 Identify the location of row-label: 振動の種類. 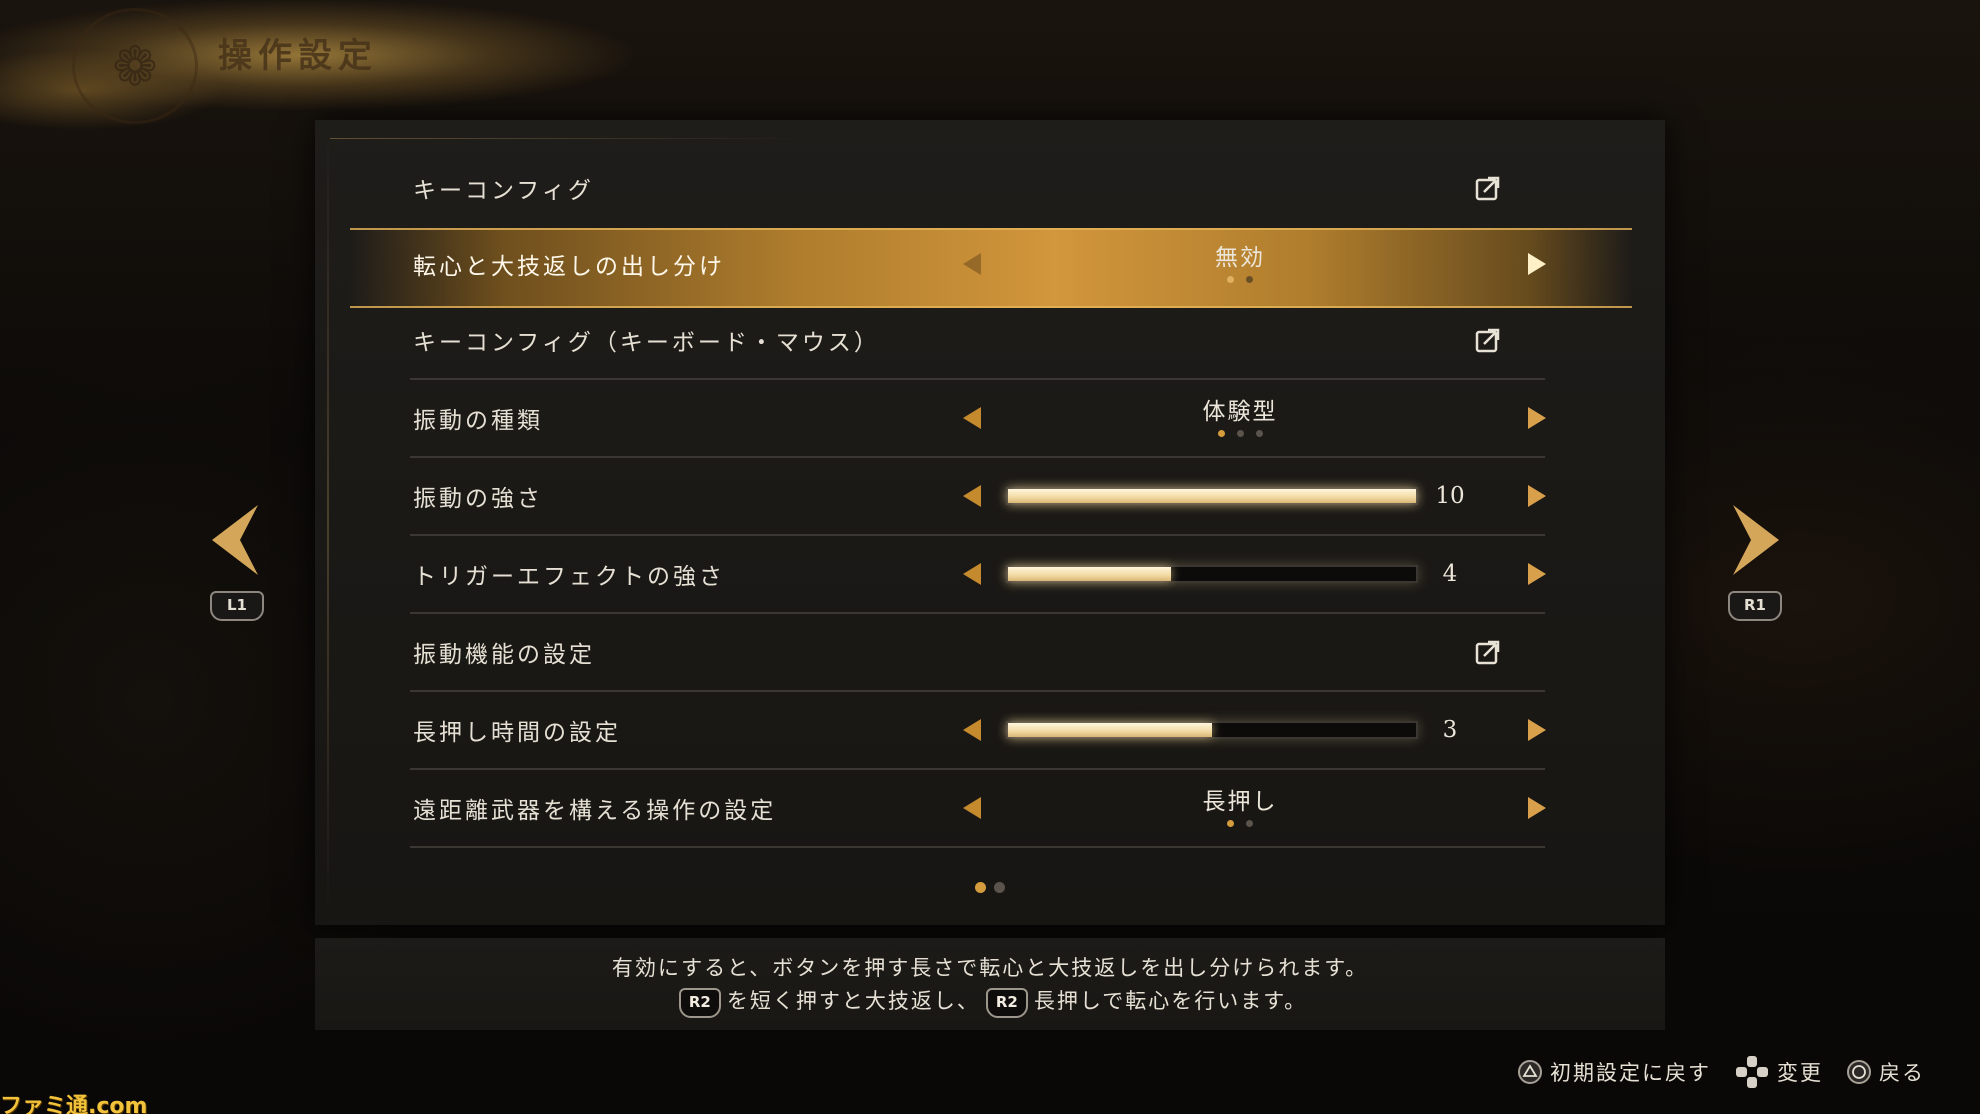
(478, 421).